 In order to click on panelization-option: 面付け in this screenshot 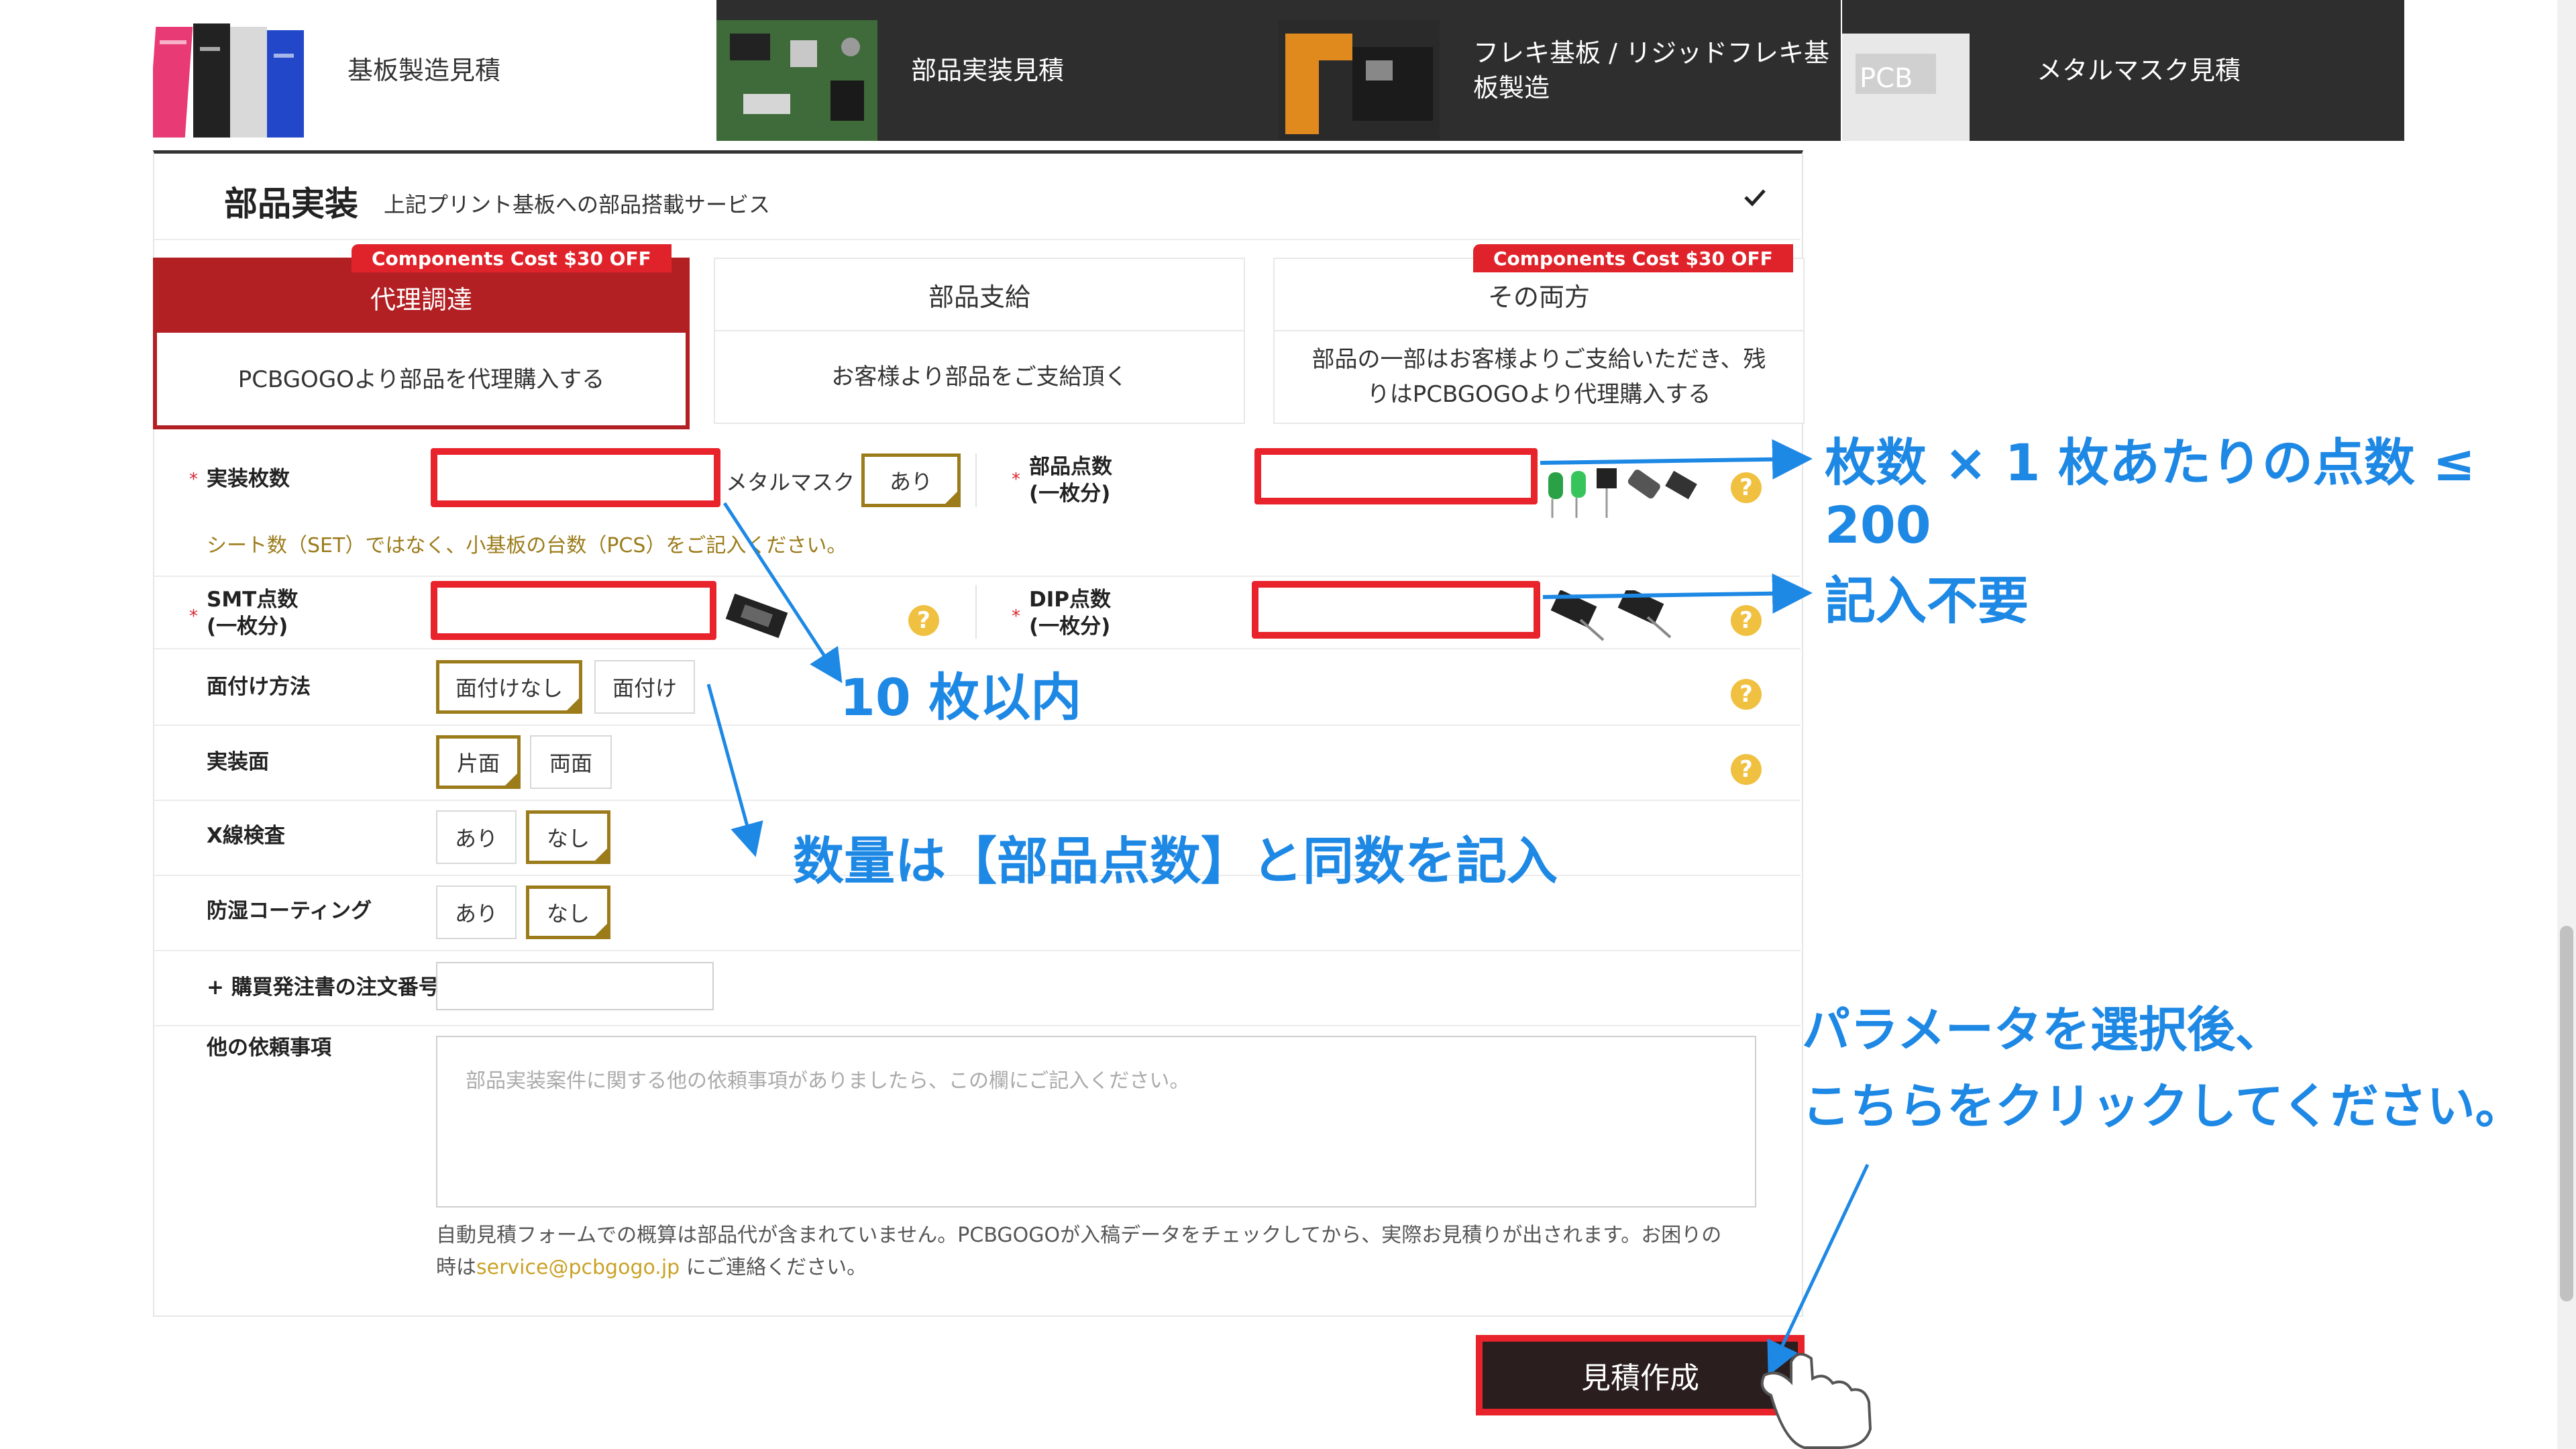, I will do `click(644, 687)`.